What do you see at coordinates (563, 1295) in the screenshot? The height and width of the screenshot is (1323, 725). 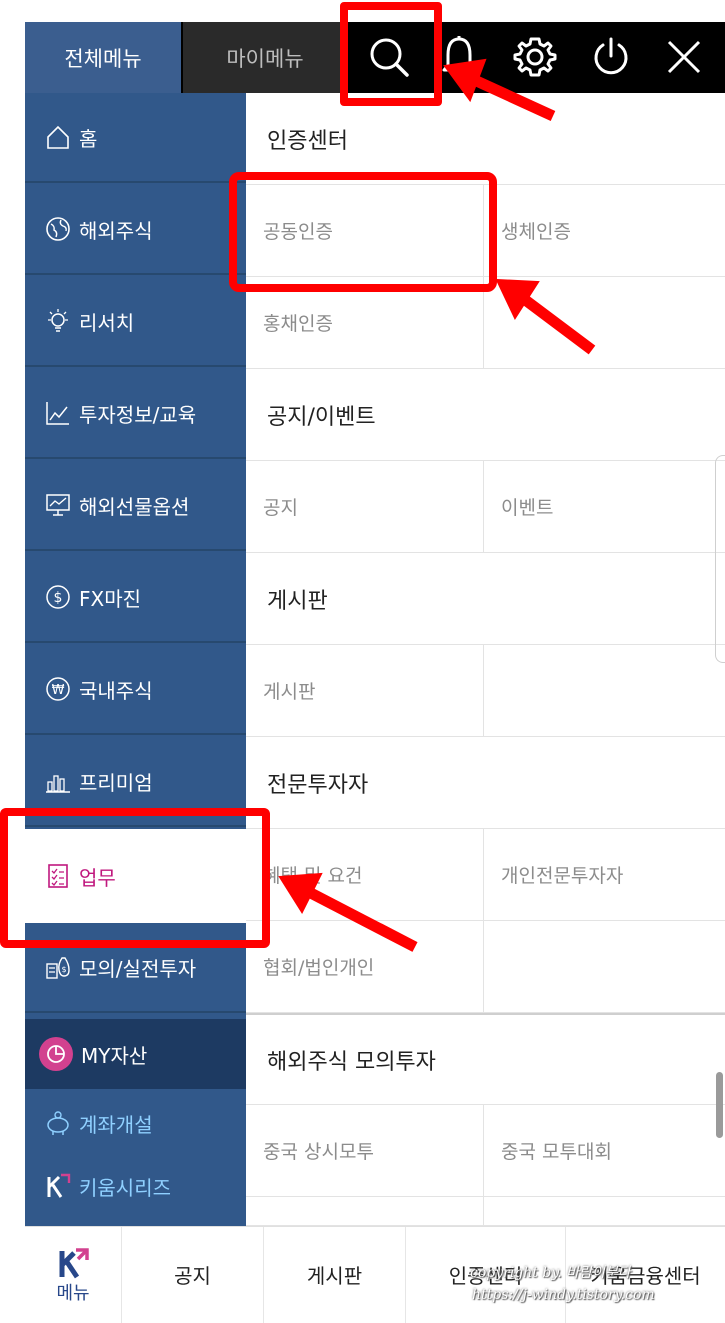 I see `watermark-line2: https://j-windy.tistory.com` at bounding box center [563, 1295].